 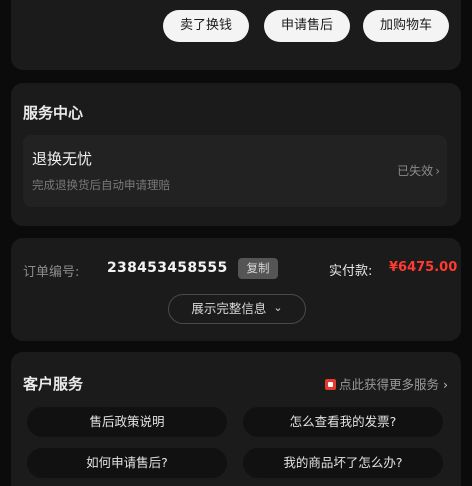 I want to click on faq-button: 怎么查看我的发票?, so click(x=343, y=422).